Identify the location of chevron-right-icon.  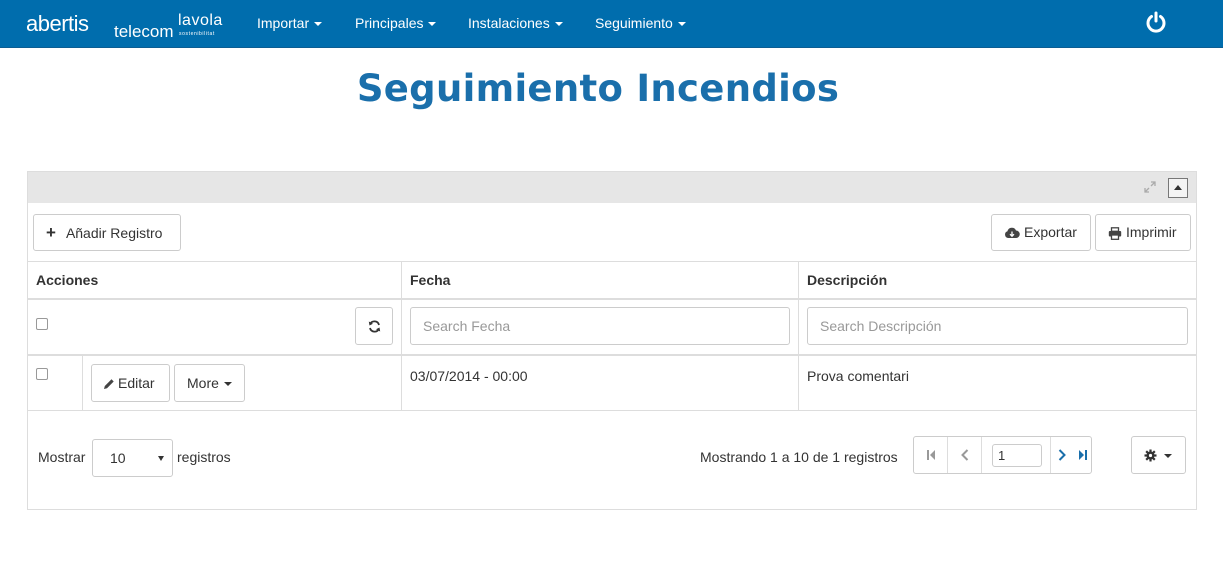
(1062, 455).